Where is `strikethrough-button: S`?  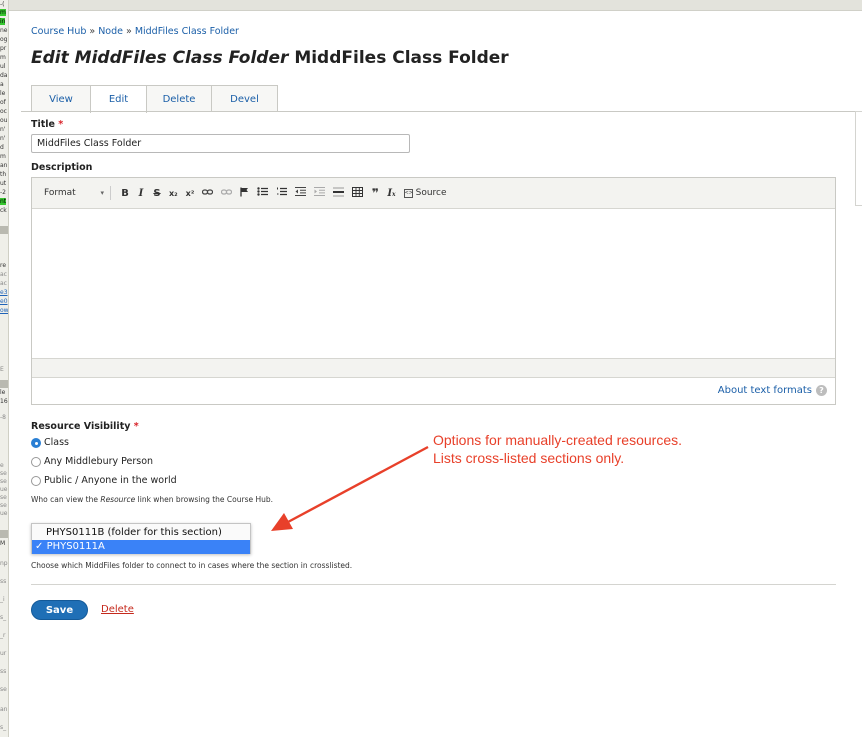
strikethrough-button: S is located at coordinates (157, 193).